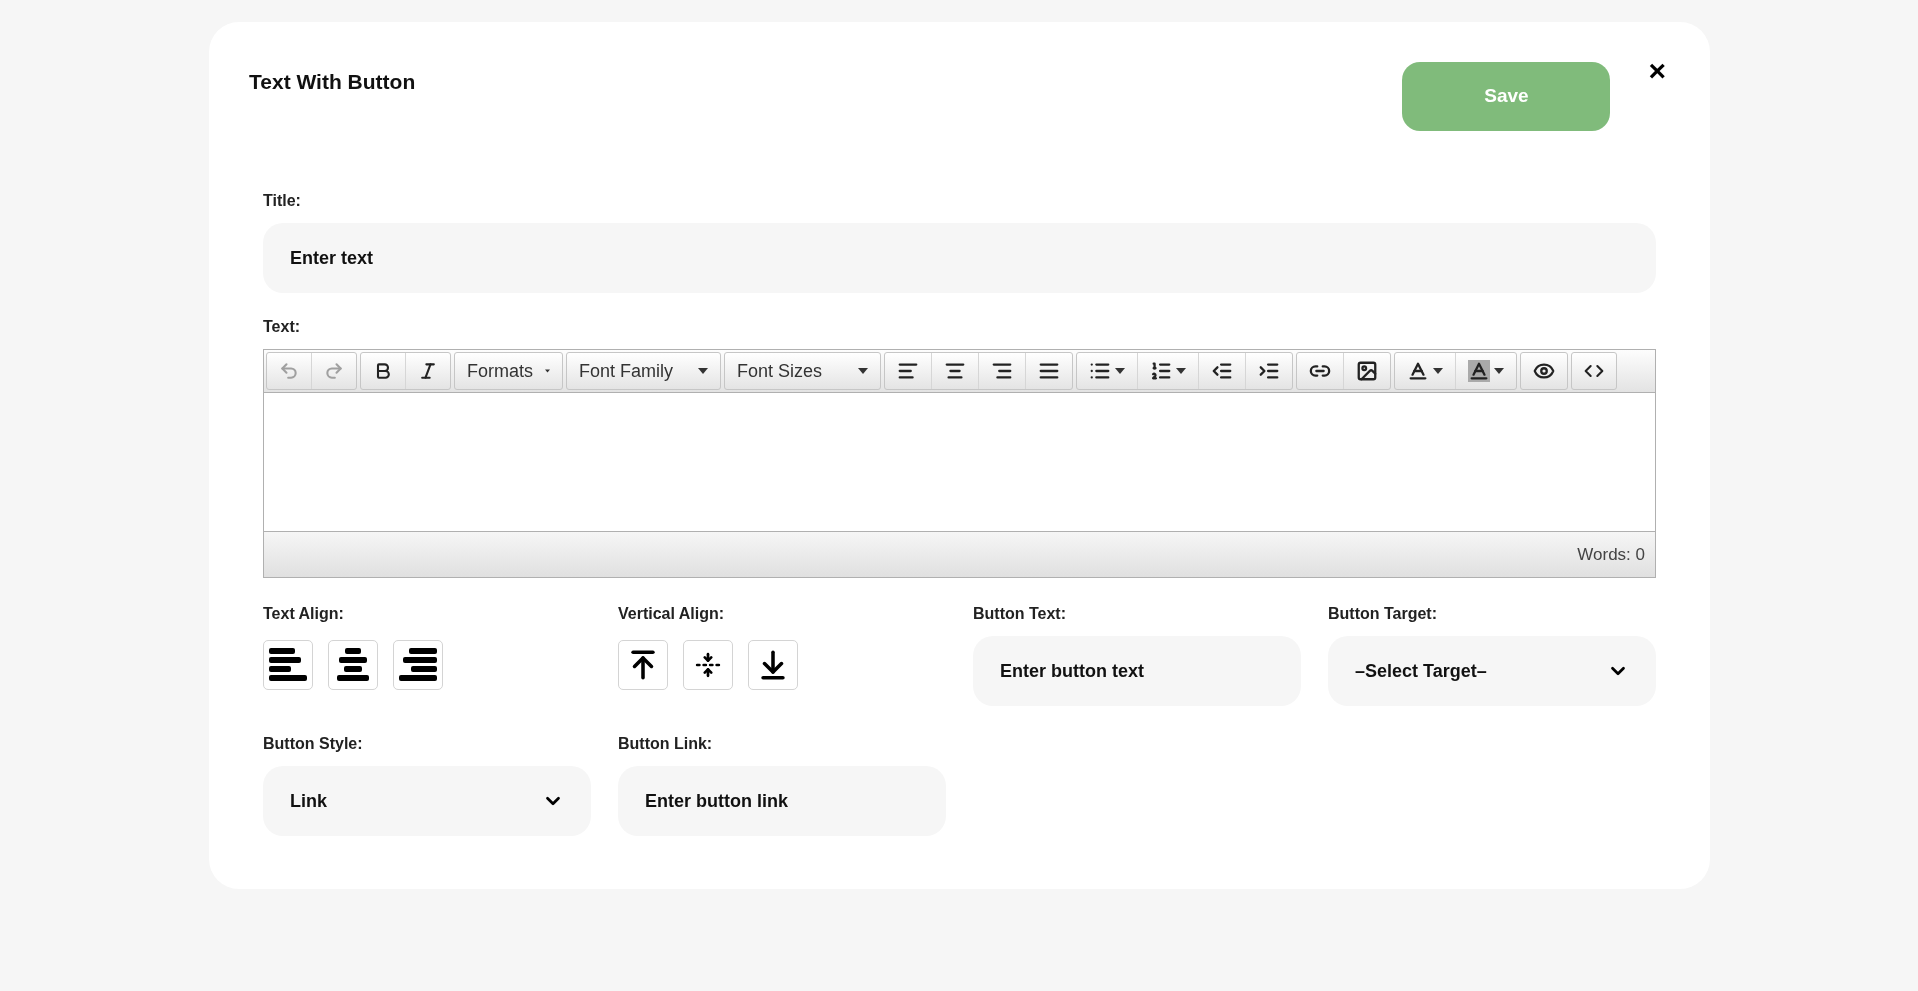 The height and width of the screenshot is (991, 1918). I want to click on justify-icon, so click(1049, 371).